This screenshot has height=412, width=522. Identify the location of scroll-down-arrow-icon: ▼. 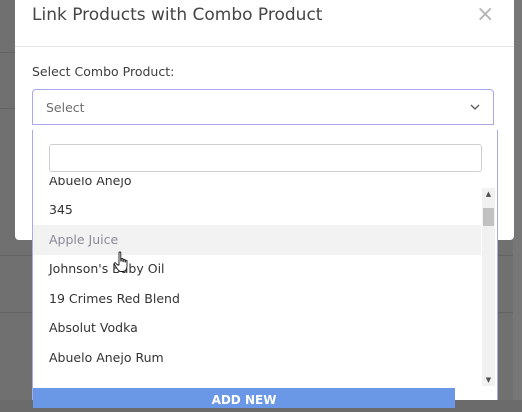
(488, 380).